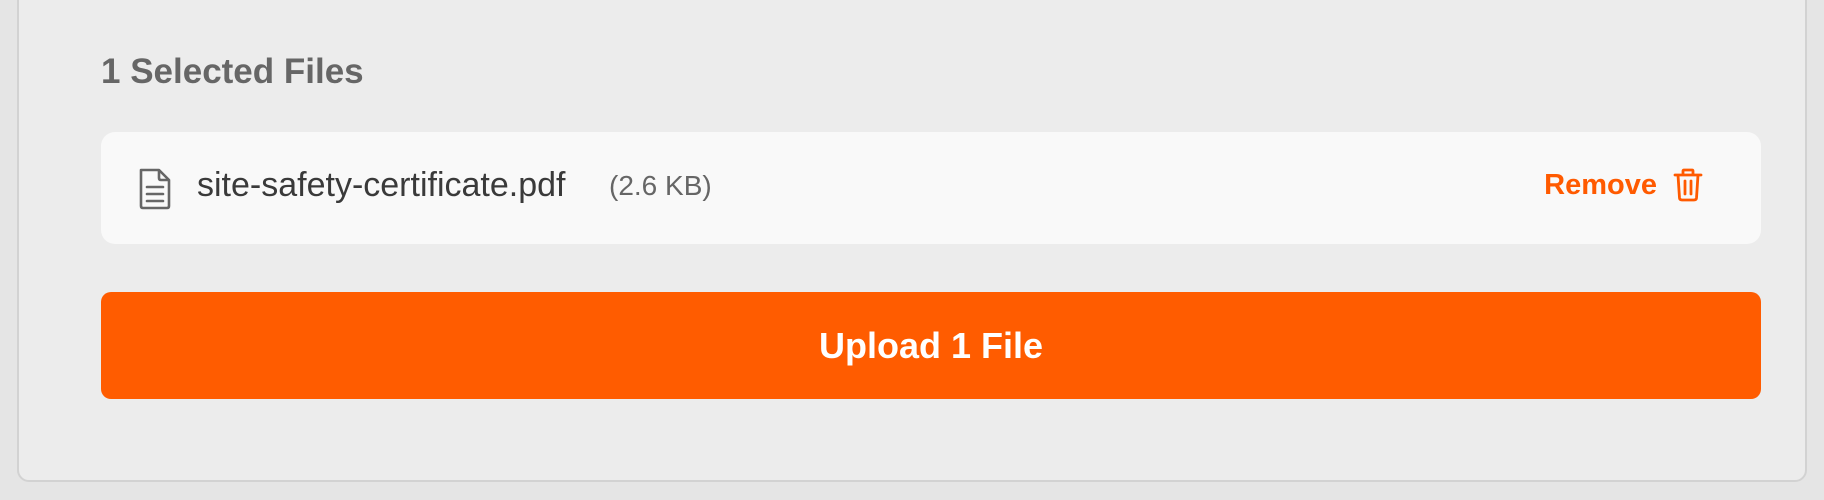  I want to click on selected-files-heading: 1 Selected Files, so click(232, 71).